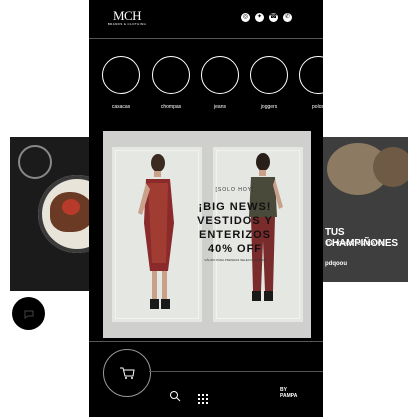 The height and width of the screenshot is (417, 418). Describe the element at coordinates (206, 341) in the screenshot. I see `footer-divider` at that location.